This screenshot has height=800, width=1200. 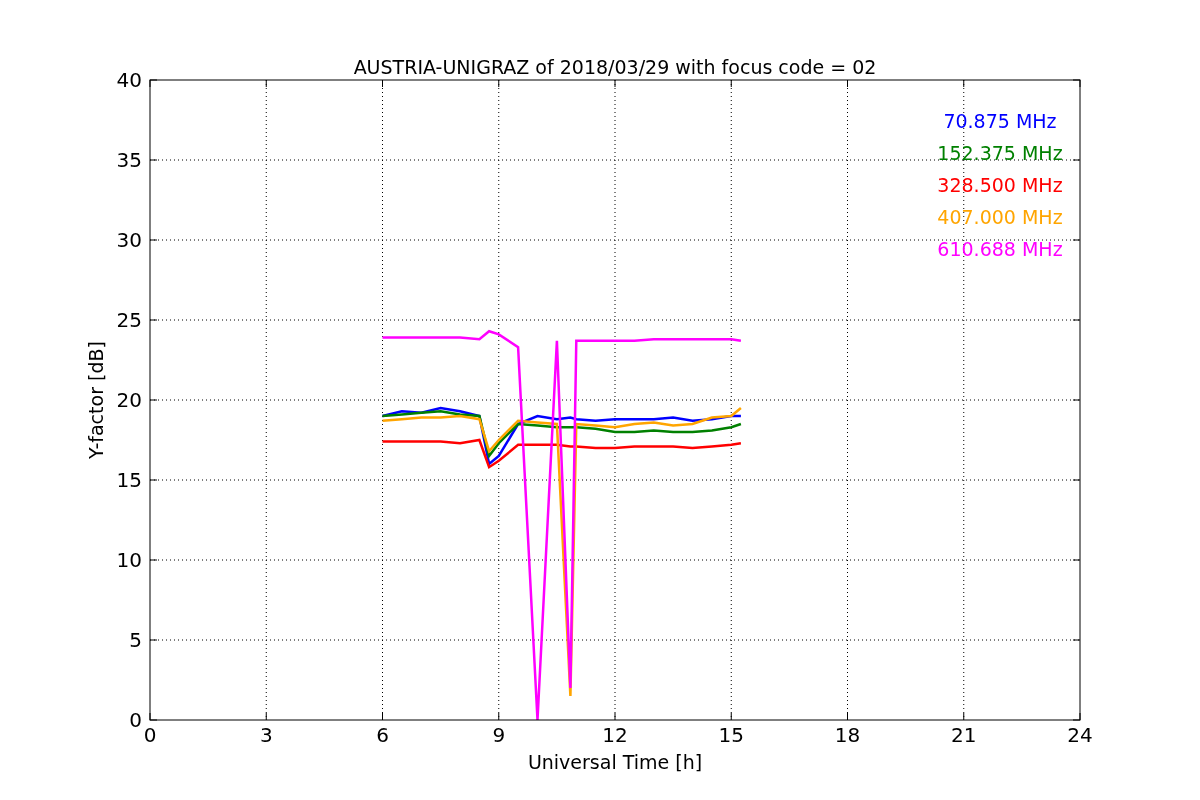 What do you see at coordinates (129, 400) in the screenshot?
I see `y-tick-label: 20` at bounding box center [129, 400].